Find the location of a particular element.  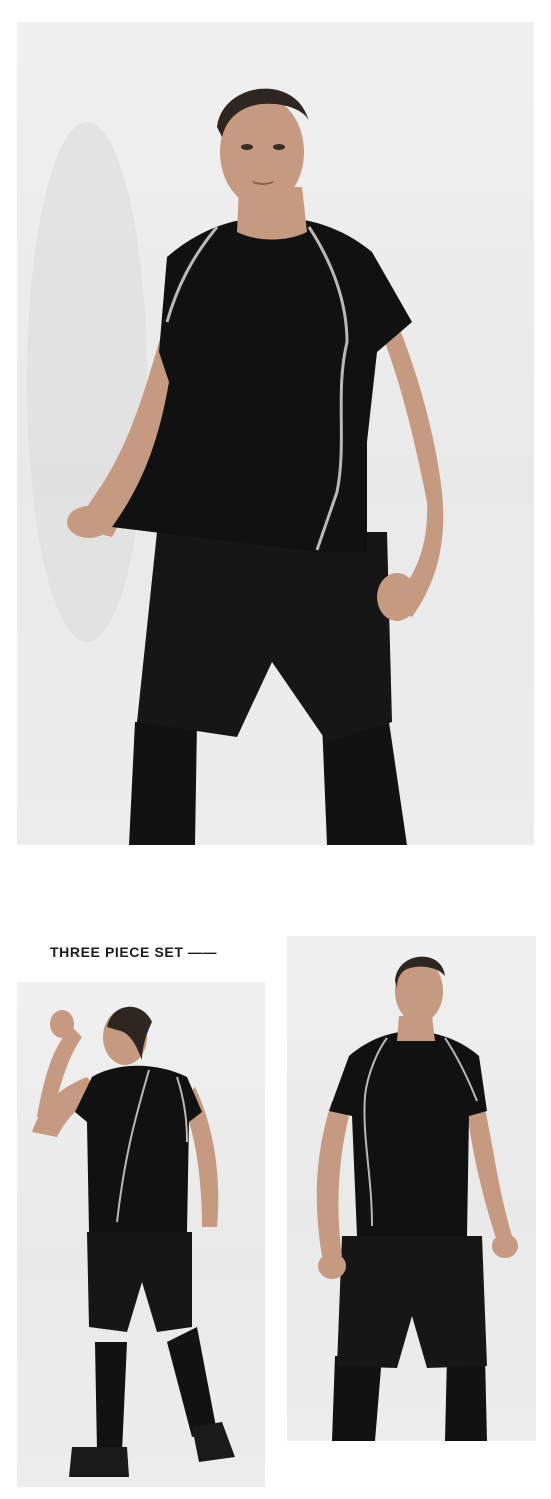

left-legging is located at coordinates (163, 783).